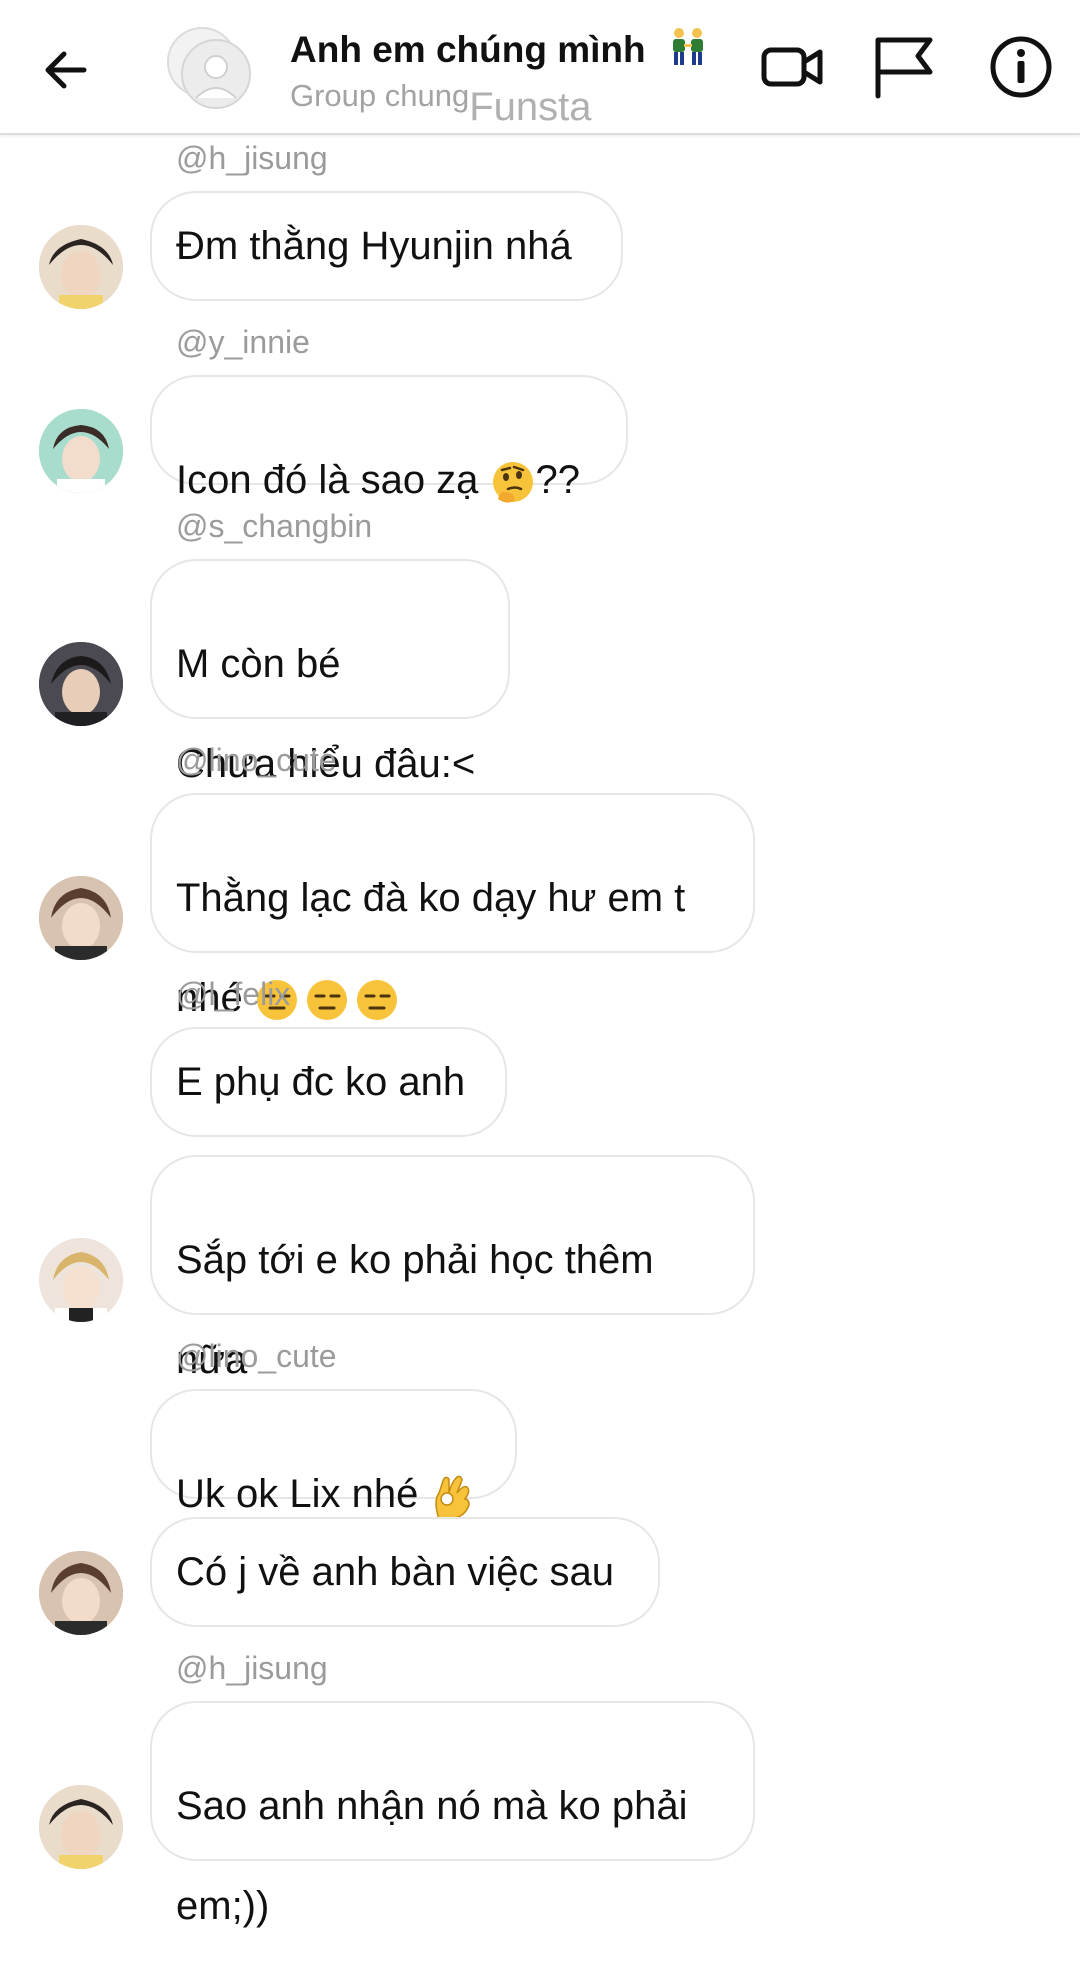 This screenshot has height=1981, width=1080. What do you see at coordinates (395, 1572) in the screenshot?
I see `message-text: Có j về anh bàn việc sau` at bounding box center [395, 1572].